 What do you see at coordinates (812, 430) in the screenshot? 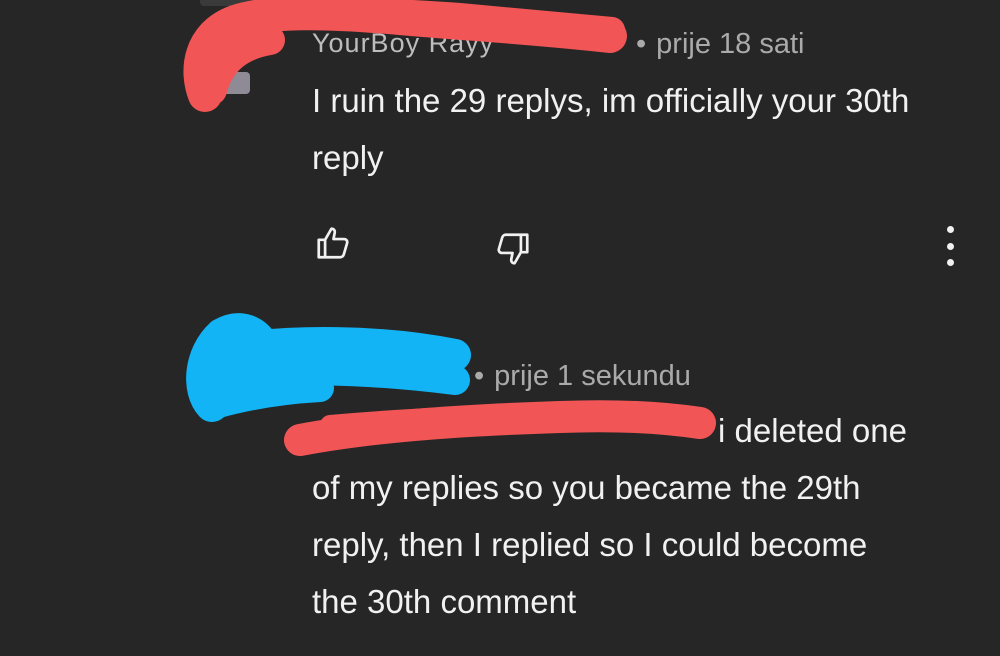
I see `comment-2-text-line1: i deleted one` at bounding box center [812, 430].